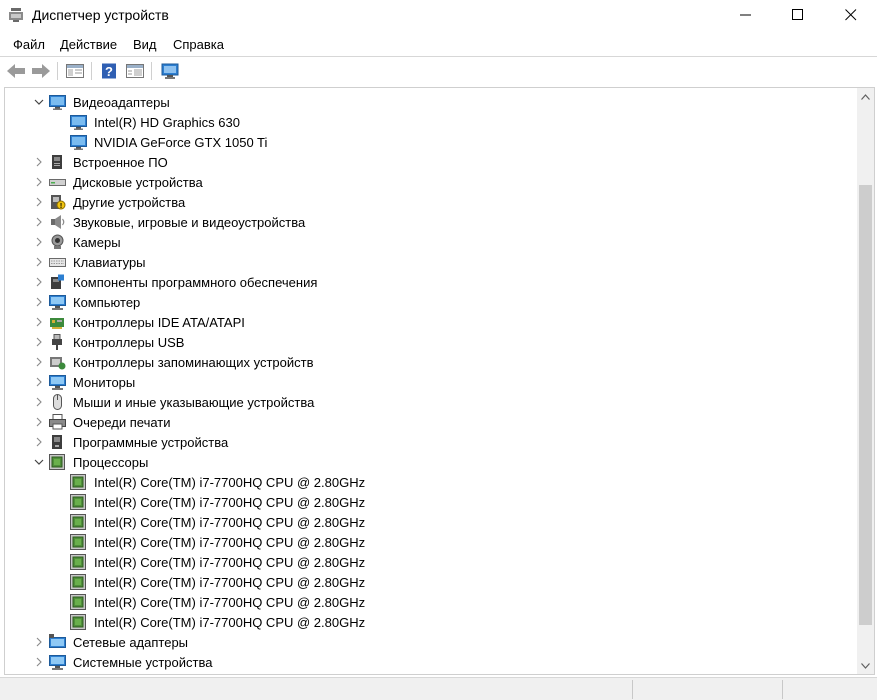 The image size is (877, 700). I want to click on mouse-icon, so click(57, 402).